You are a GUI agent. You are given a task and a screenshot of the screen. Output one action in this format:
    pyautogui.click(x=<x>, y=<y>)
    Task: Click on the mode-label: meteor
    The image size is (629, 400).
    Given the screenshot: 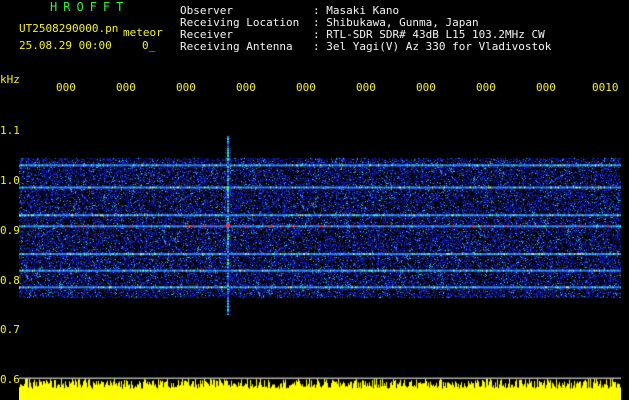 What is the action you would take?
    pyautogui.click(x=143, y=32)
    